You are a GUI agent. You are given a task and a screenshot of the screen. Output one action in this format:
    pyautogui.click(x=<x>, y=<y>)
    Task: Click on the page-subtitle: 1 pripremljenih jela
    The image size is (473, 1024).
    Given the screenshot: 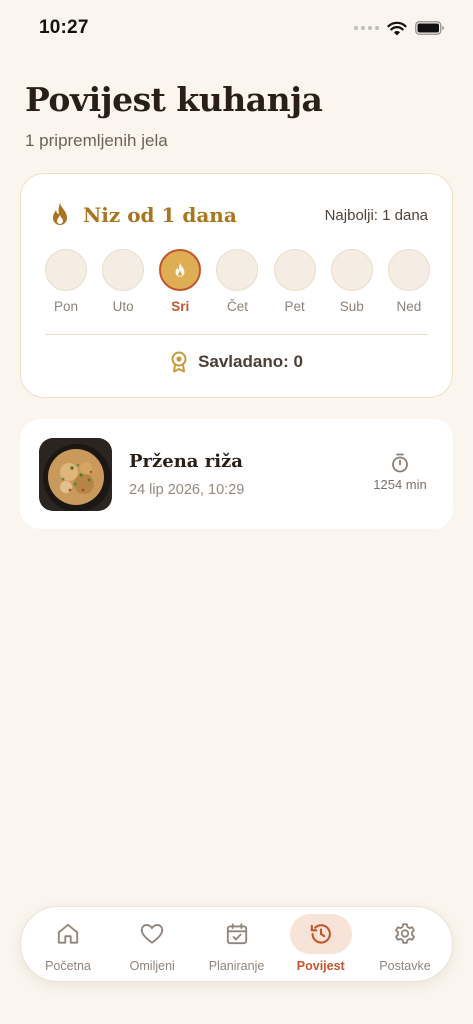 What is the action you would take?
    pyautogui.click(x=96, y=140)
    